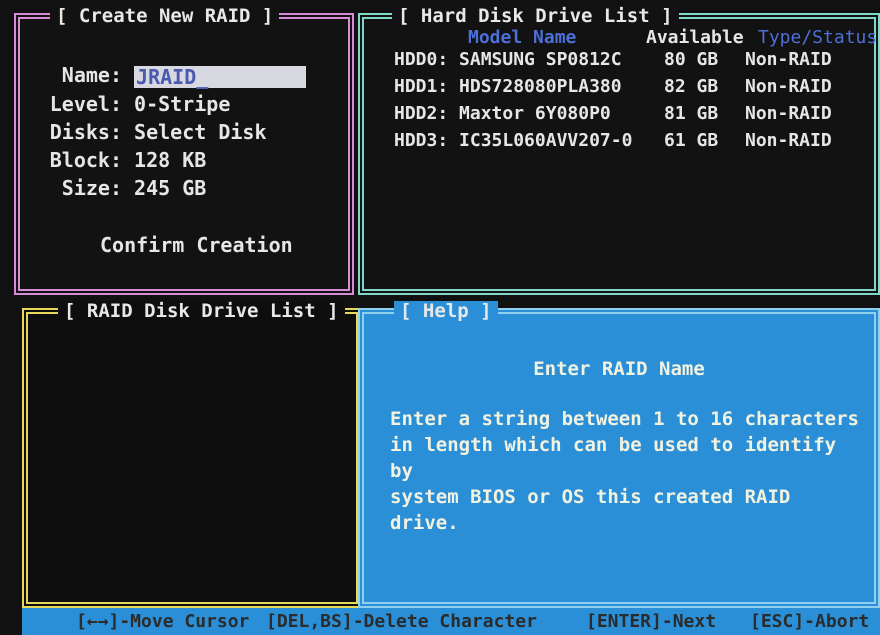 The image size is (880, 635). I want to click on hdd-model: Maxtor 6Y080P0, so click(535, 113).